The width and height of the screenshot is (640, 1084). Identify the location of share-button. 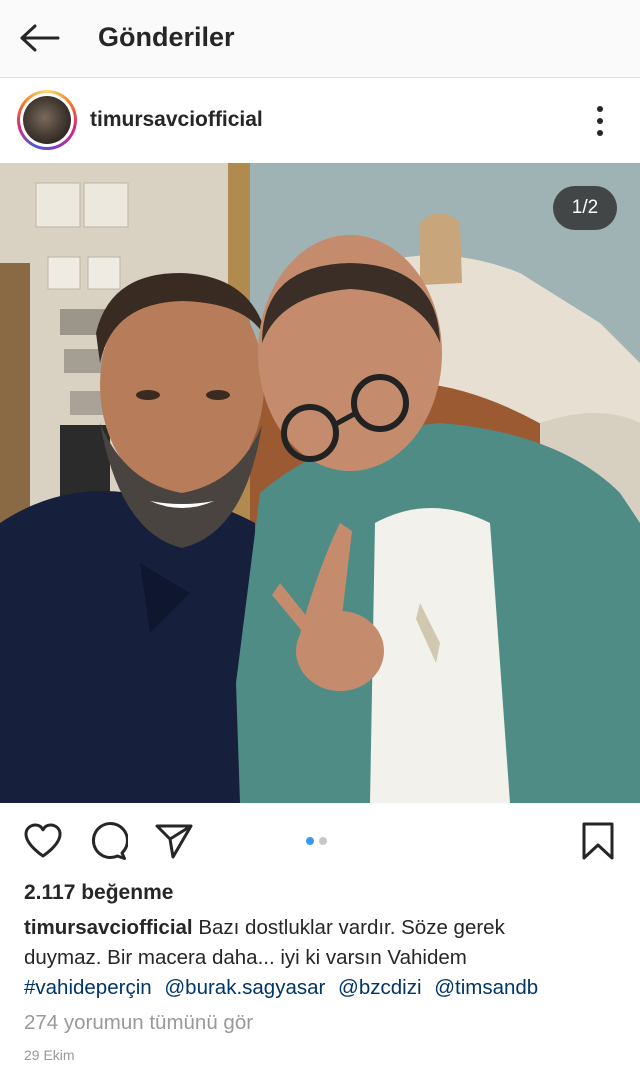
(174, 841).